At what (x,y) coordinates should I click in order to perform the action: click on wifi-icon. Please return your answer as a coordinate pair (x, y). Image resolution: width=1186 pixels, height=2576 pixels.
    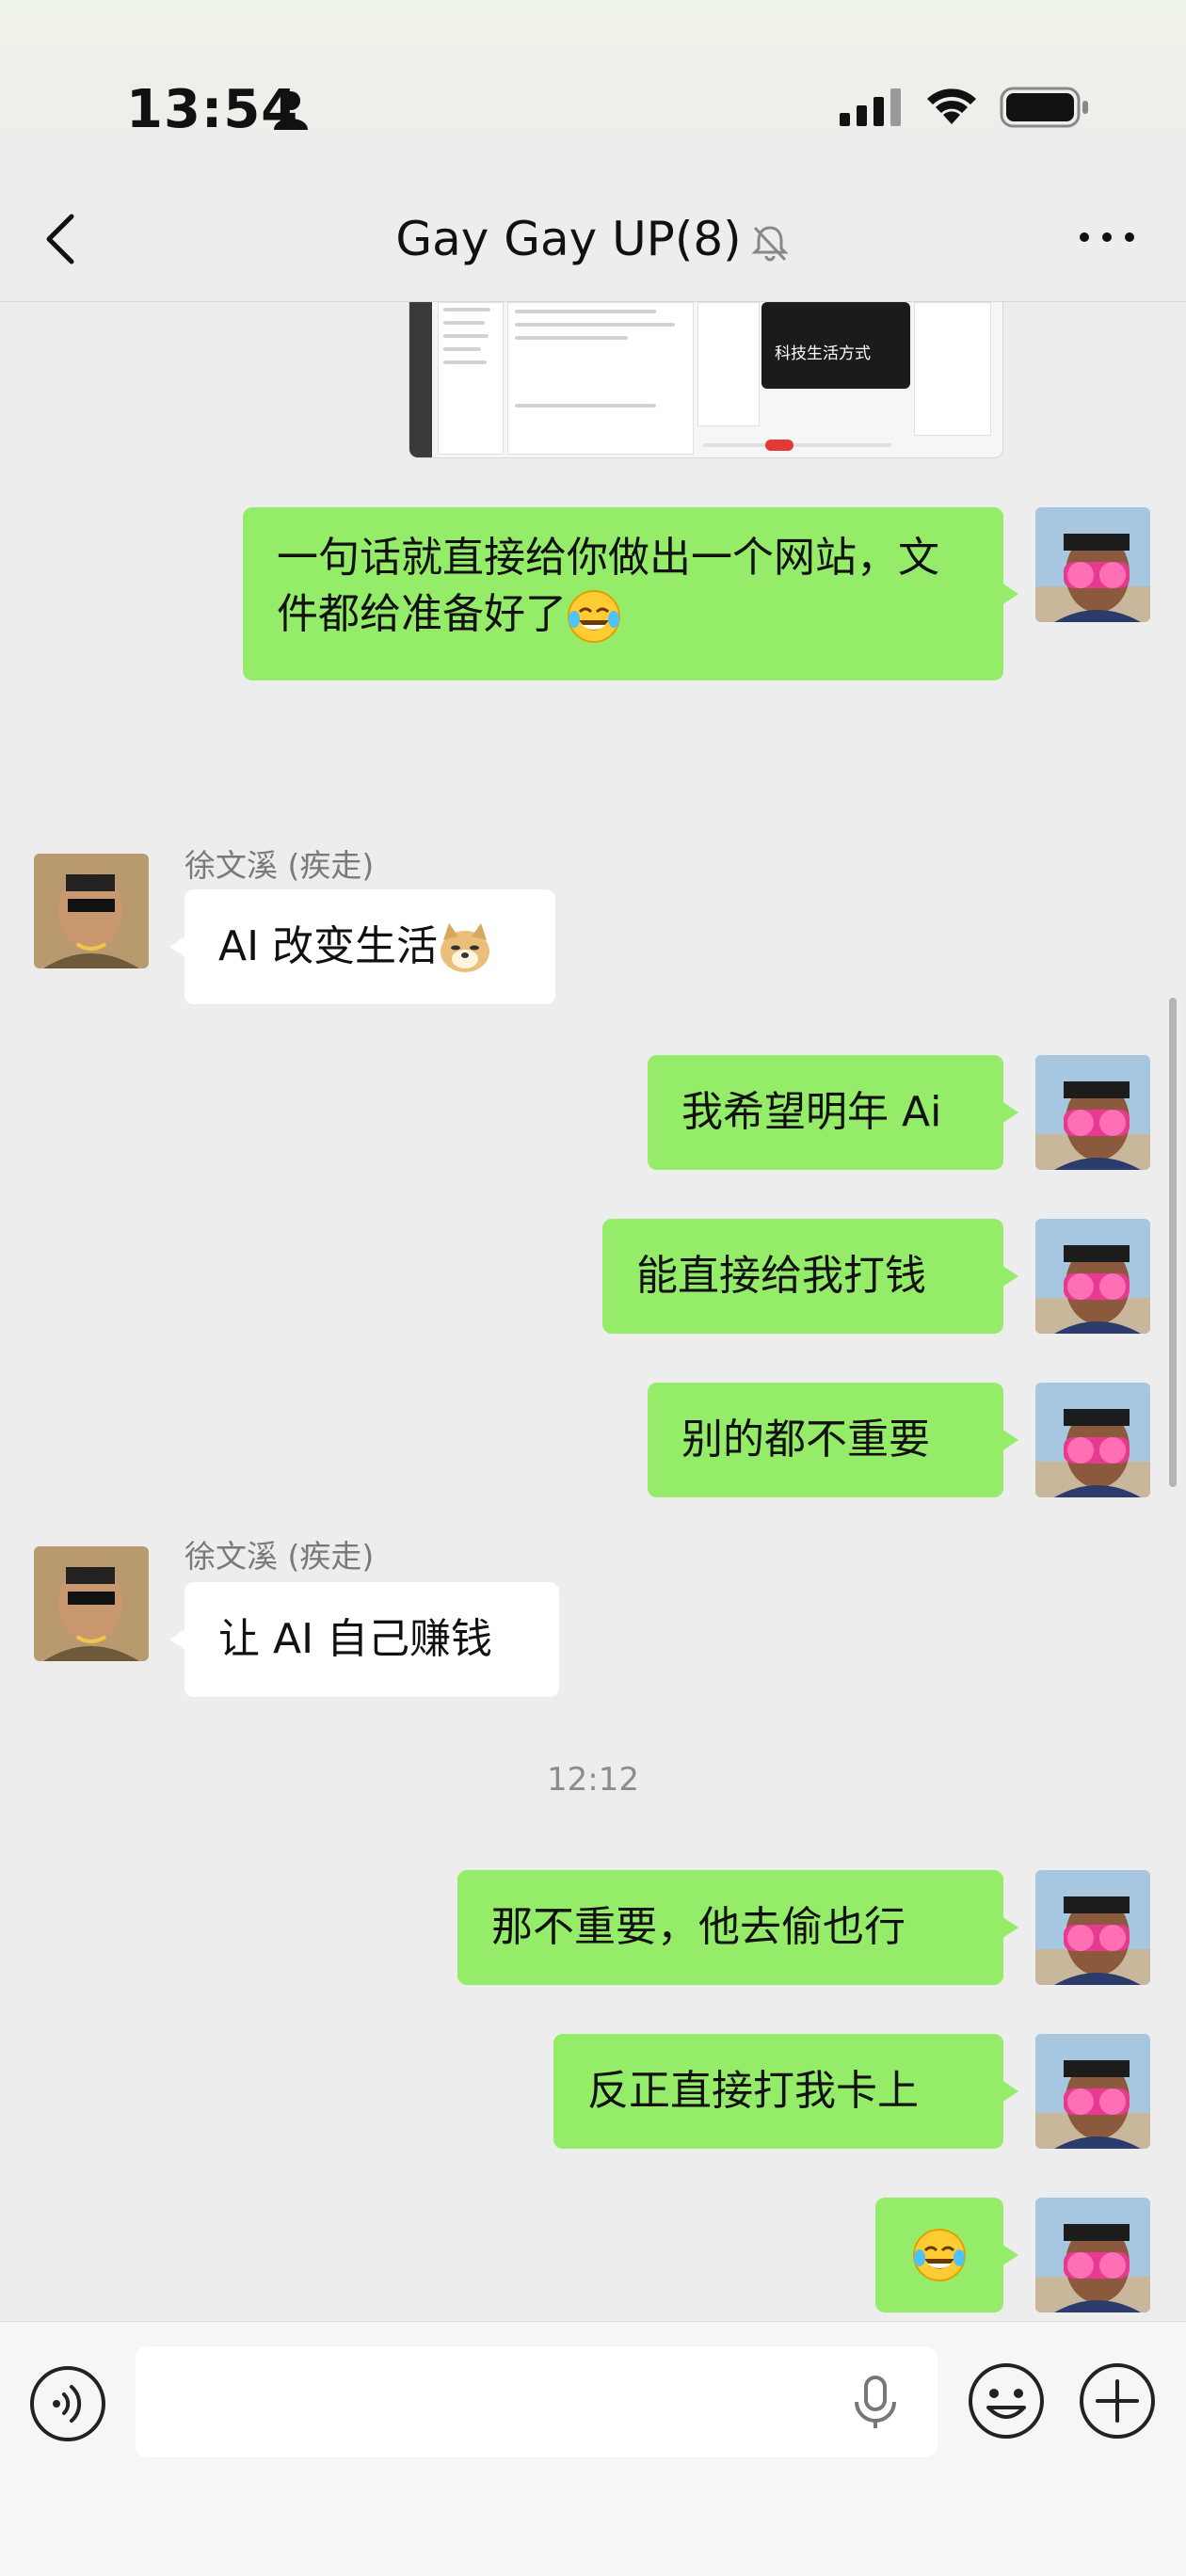
    Looking at the image, I should click on (951, 106).